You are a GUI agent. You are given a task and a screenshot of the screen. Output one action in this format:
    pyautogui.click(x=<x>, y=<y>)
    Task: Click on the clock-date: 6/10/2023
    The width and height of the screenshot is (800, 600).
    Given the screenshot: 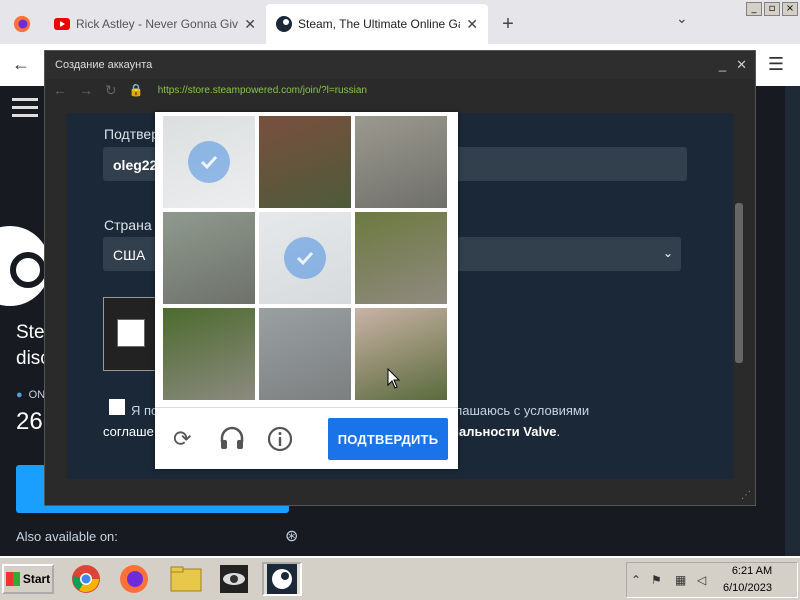 What is the action you would take?
    pyautogui.click(x=747, y=588)
    